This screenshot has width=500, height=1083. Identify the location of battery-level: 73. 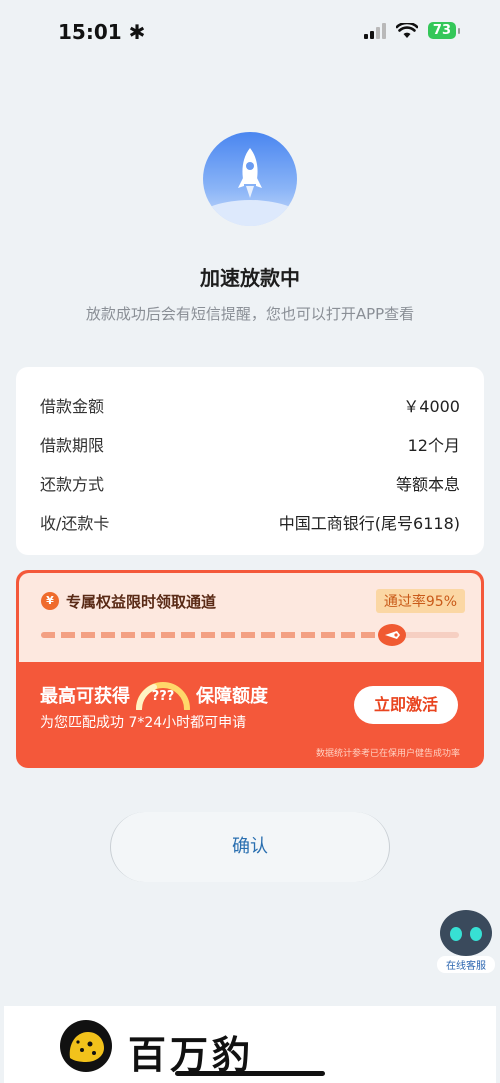
(441, 30).